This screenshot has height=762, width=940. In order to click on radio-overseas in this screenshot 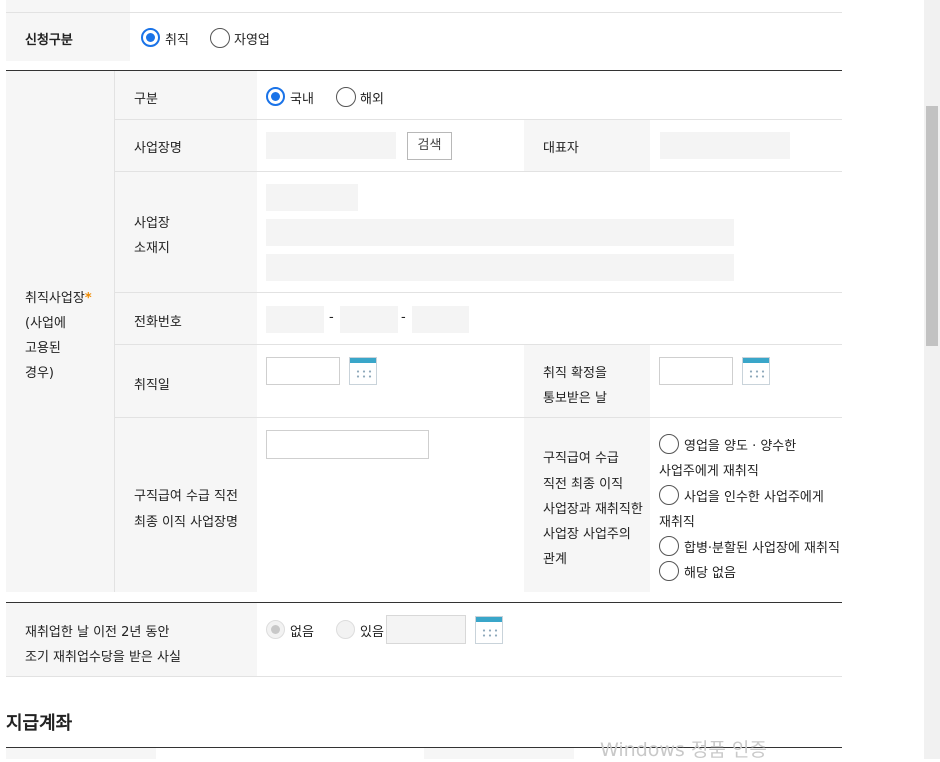, I will do `click(346, 97)`.